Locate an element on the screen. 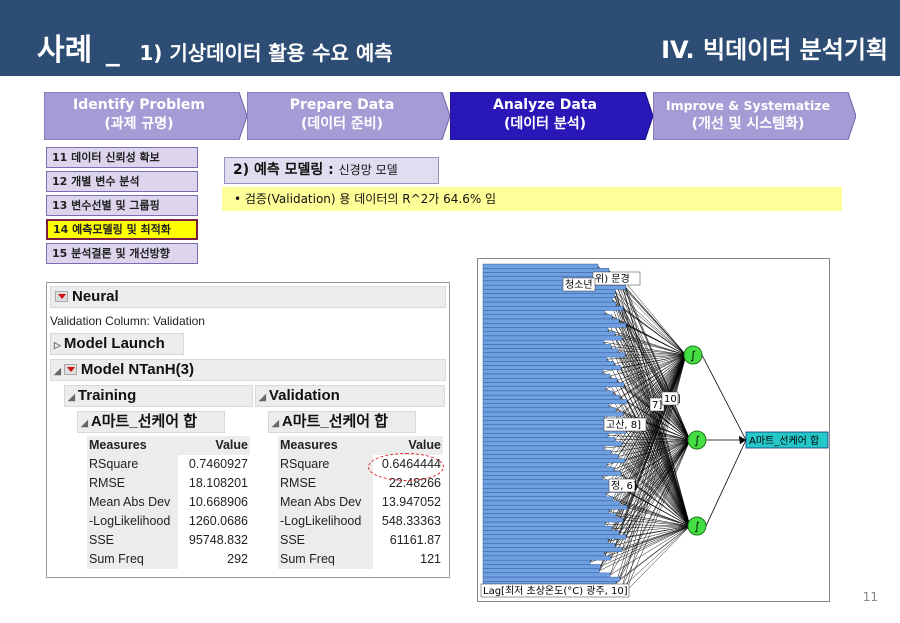  page-number: 11 is located at coordinates (870, 597).